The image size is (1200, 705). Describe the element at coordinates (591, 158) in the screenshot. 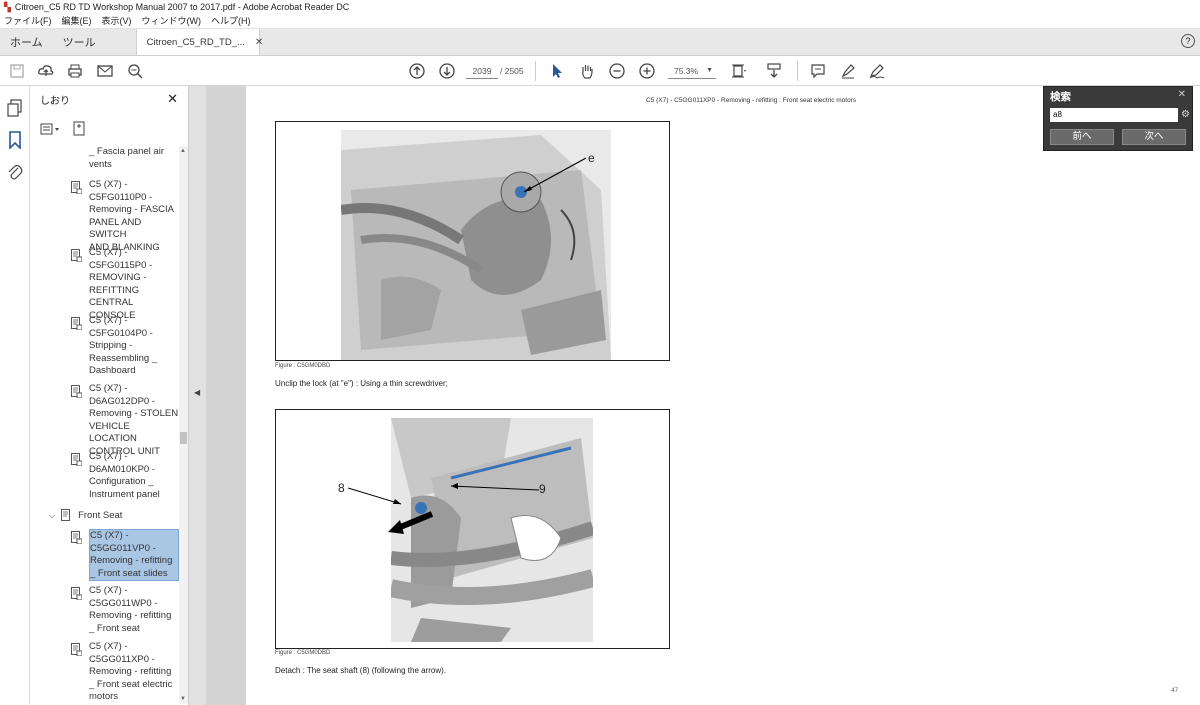

I see `figure-1-label-e: e` at that location.